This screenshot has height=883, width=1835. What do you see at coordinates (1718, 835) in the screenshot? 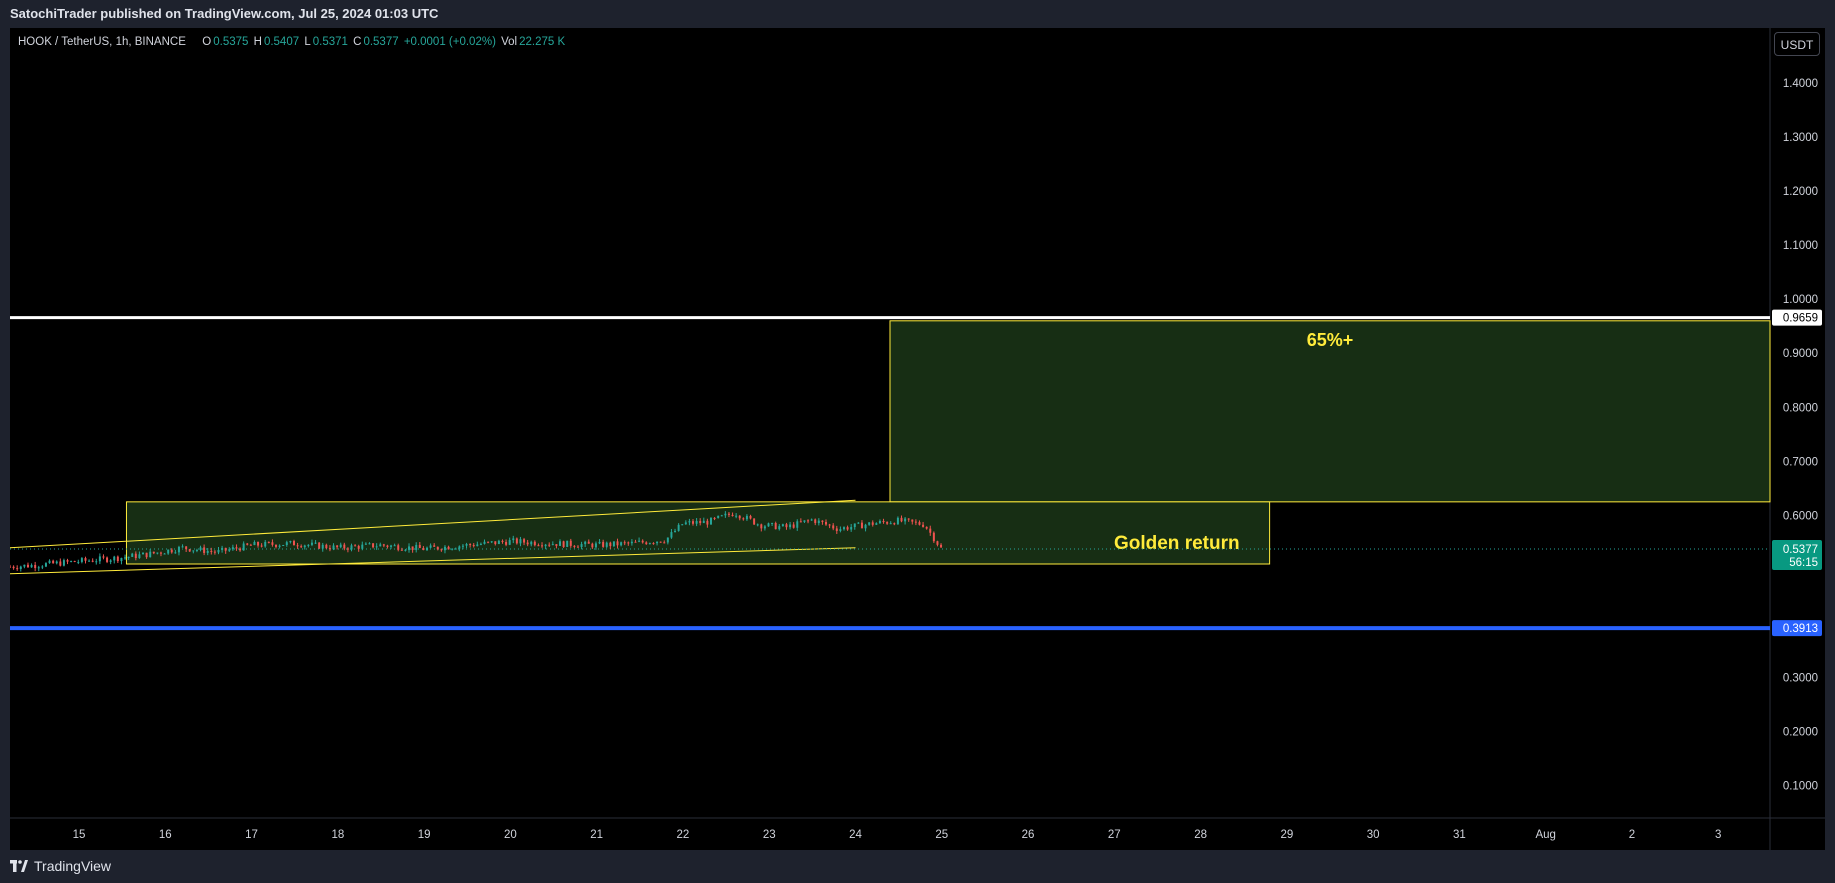
I see `x-tick-label: 3` at bounding box center [1718, 835].